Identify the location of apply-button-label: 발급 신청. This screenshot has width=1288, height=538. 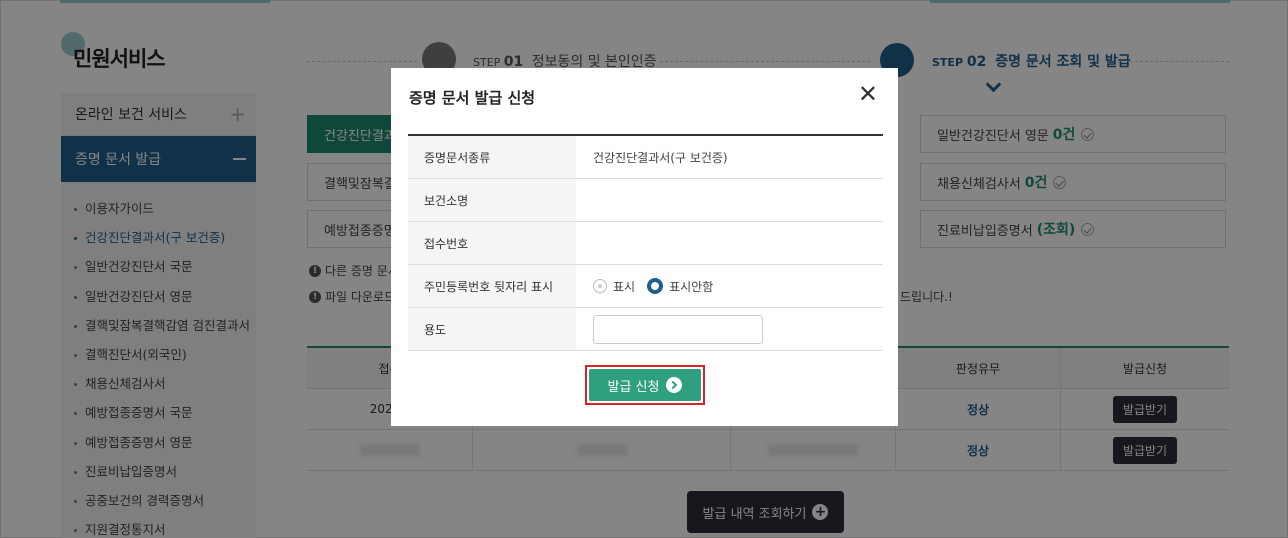
(633, 387).